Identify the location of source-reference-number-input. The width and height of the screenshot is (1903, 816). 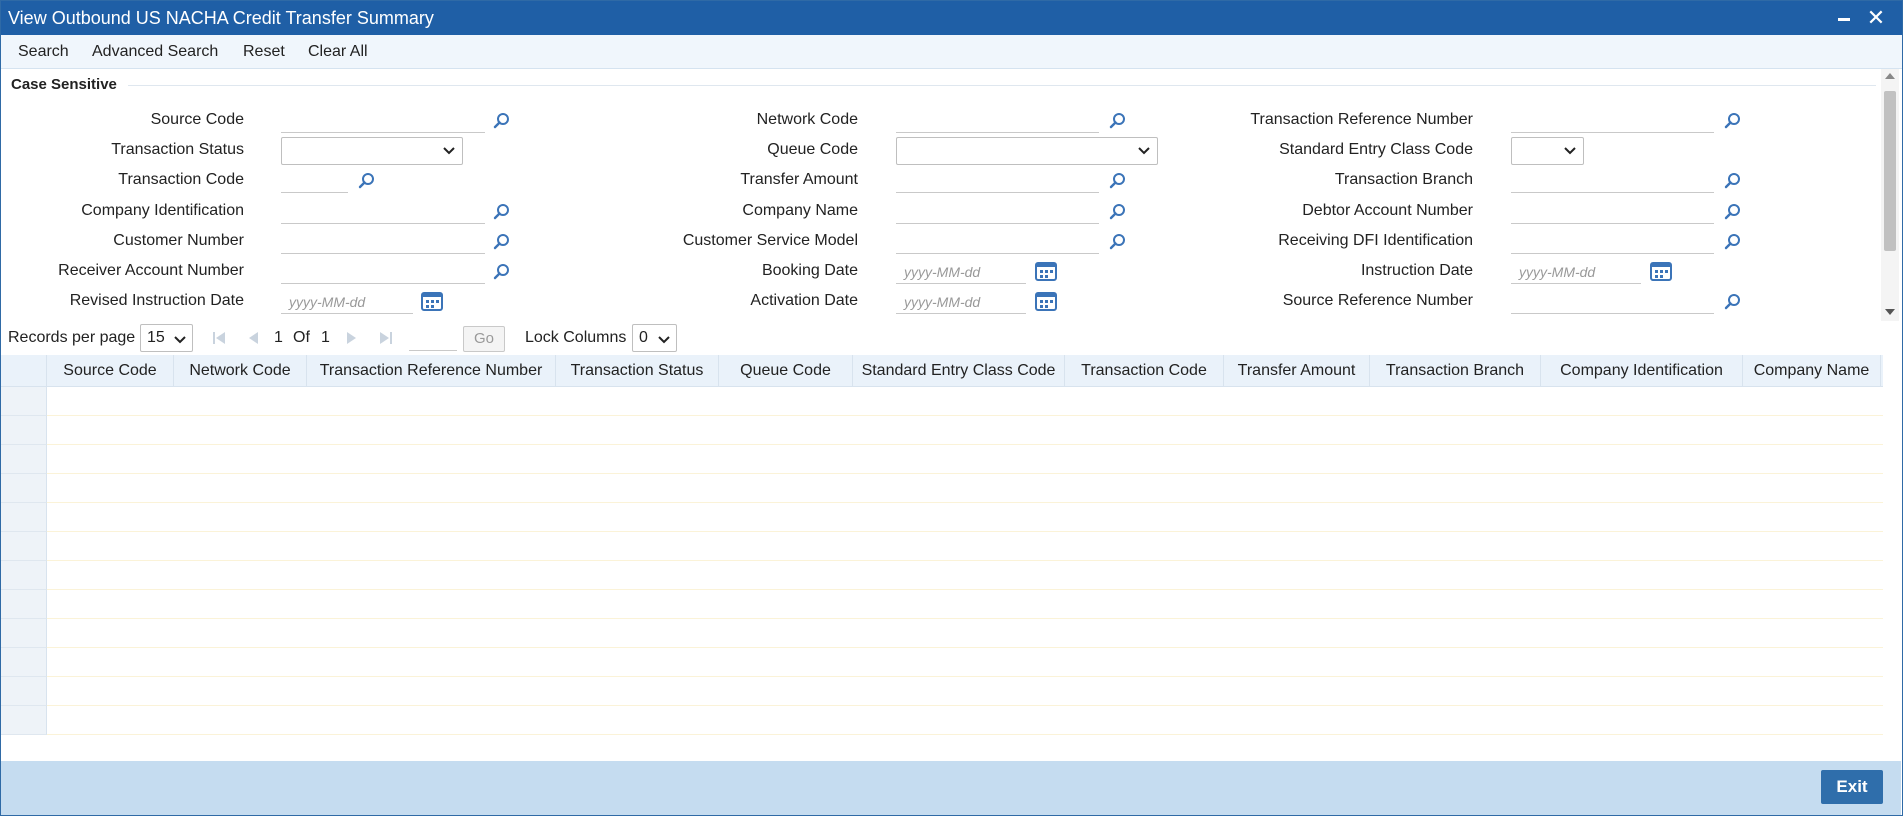
(1612, 302).